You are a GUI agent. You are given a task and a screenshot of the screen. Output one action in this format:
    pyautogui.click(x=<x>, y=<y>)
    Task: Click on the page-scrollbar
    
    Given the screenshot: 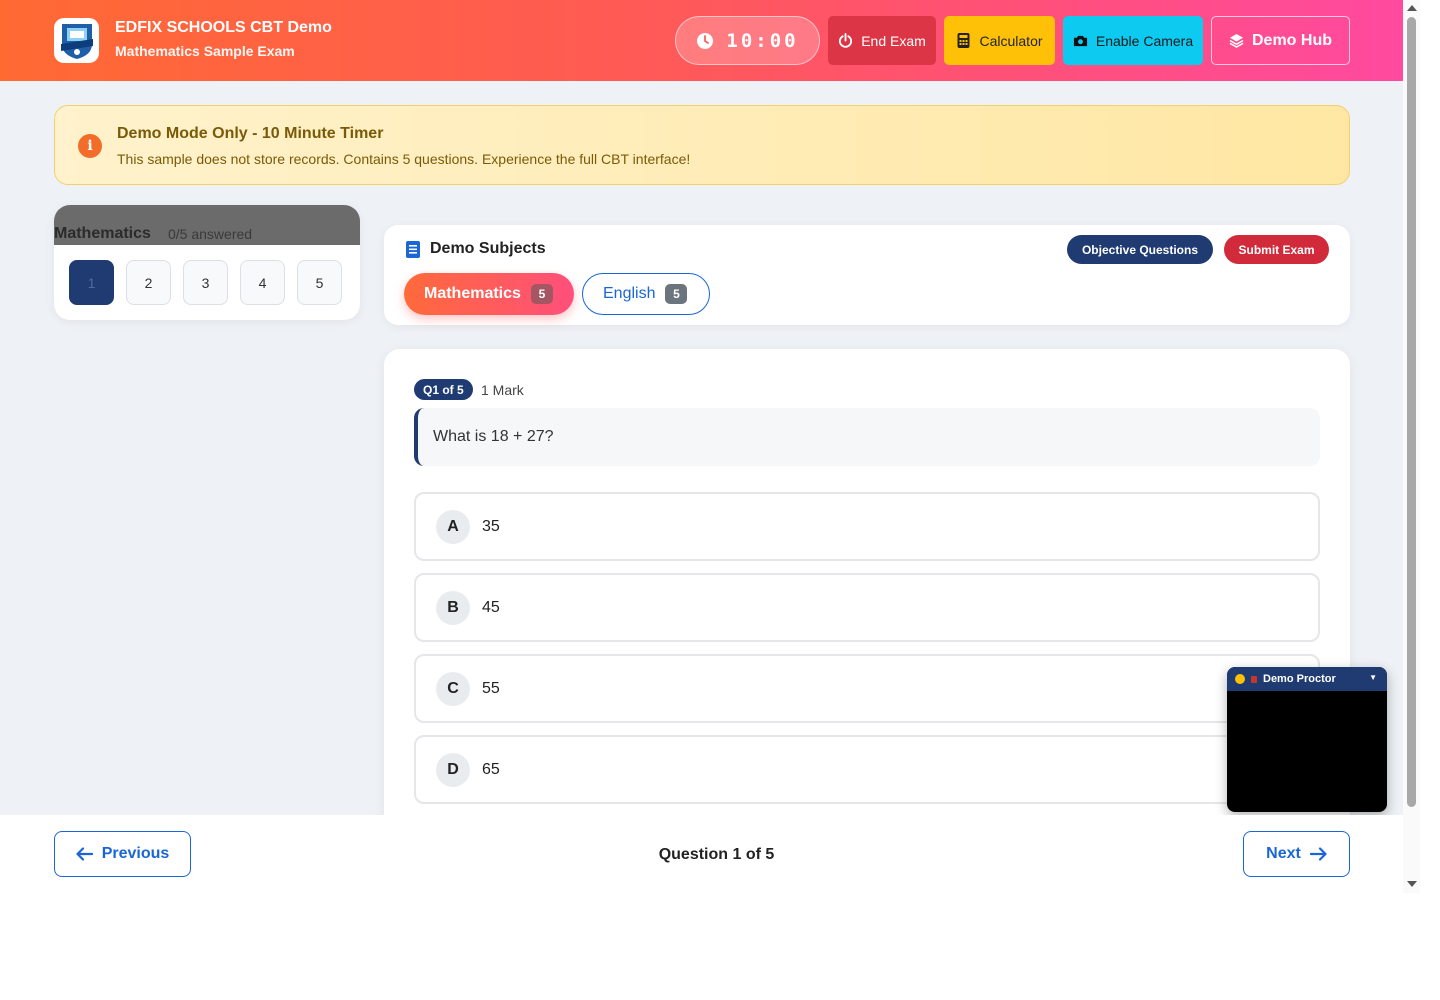 What is the action you would take?
    pyautogui.click(x=1411, y=446)
    